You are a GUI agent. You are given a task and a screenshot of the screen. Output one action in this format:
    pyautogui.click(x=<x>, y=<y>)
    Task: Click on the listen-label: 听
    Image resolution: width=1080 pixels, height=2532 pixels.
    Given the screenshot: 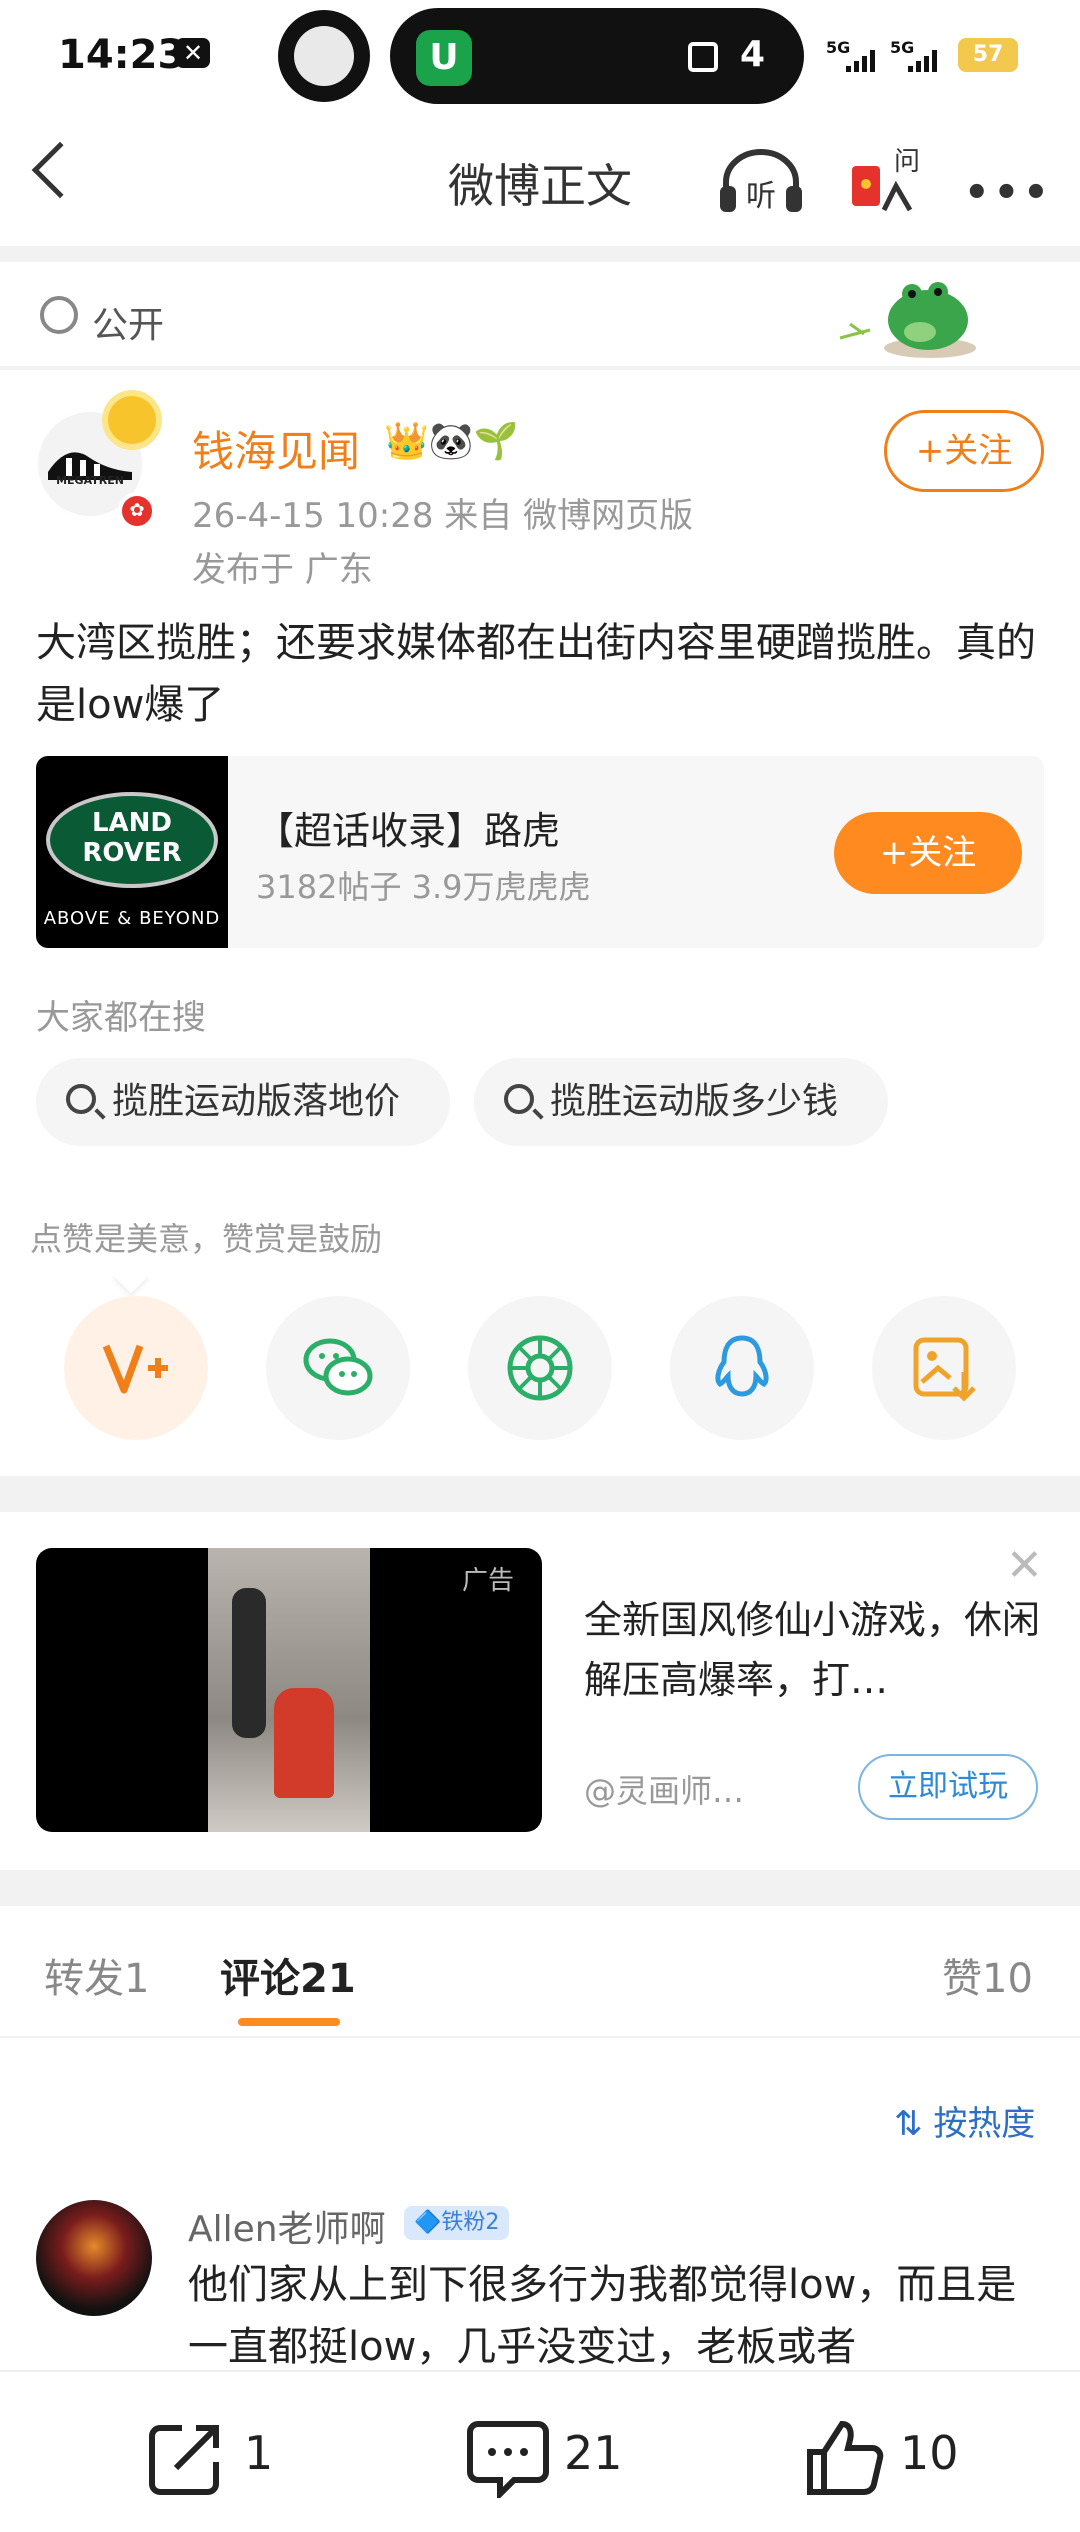 What is the action you would take?
    pyautogui.click(x=761, y=196)
    